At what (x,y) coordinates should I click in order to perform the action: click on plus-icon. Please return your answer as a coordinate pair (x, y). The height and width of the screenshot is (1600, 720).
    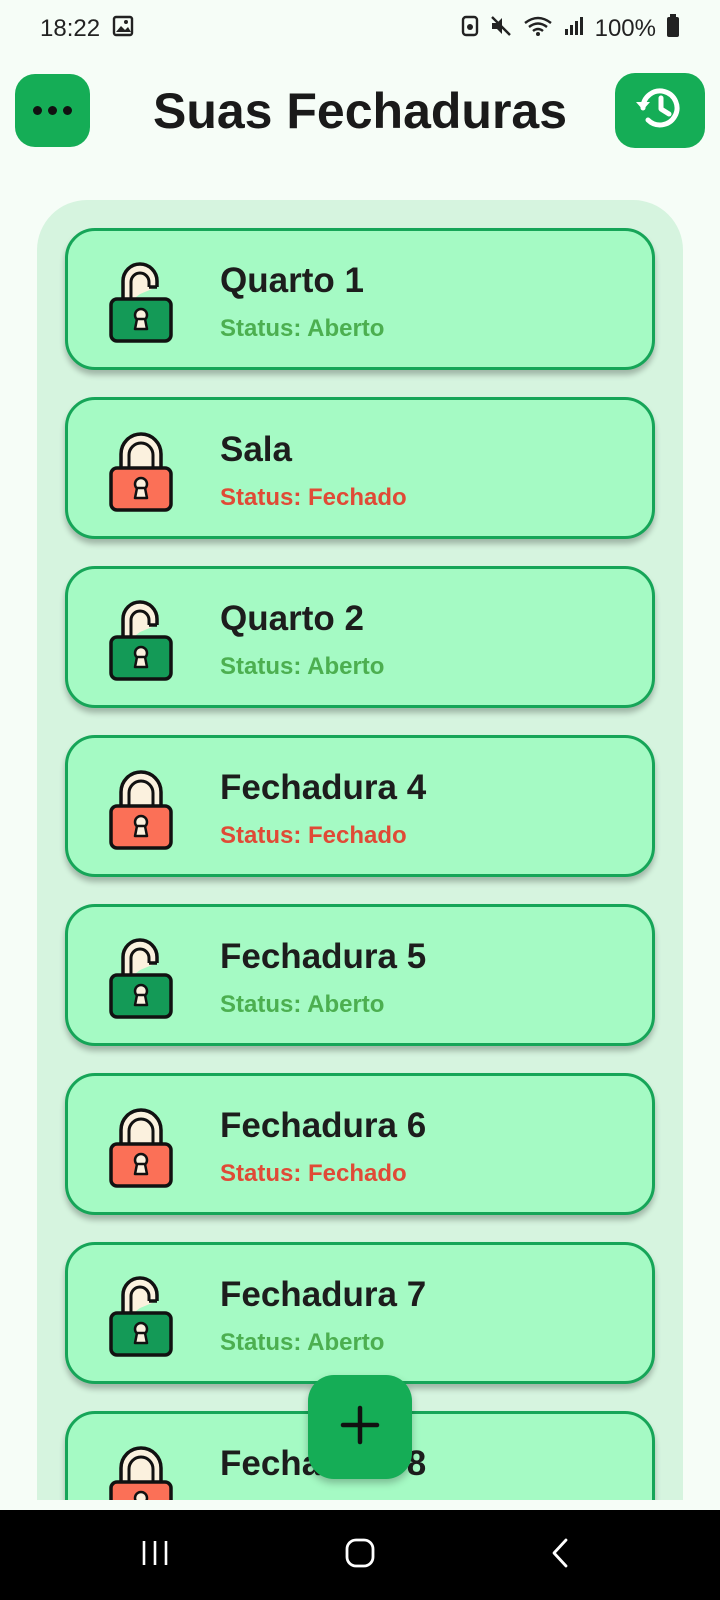
    Looking at the image, I should click on (360, 1427).